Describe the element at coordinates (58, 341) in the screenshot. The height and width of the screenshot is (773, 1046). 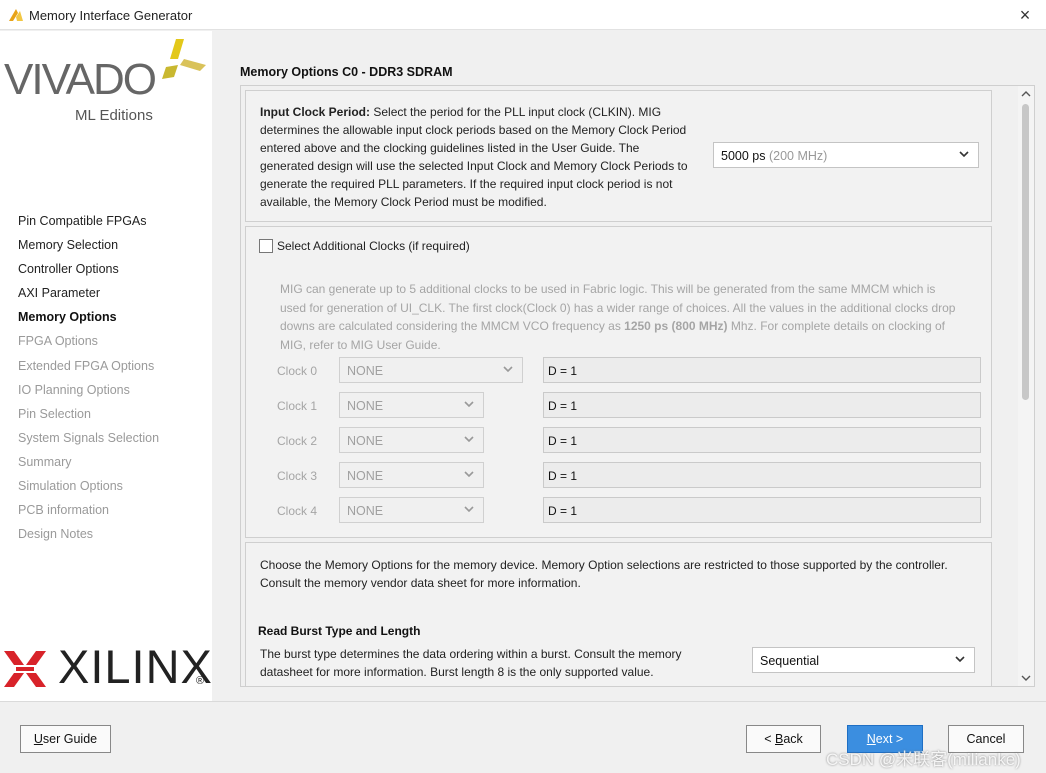
I see `sidebar-item-fpga-options: FPGA Options` at that location.